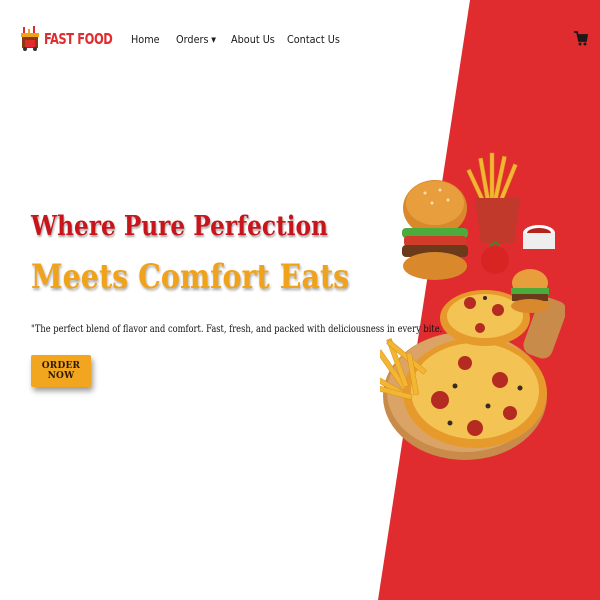  I want to click on nav-about-us-label: About Us, so click(253, 39).